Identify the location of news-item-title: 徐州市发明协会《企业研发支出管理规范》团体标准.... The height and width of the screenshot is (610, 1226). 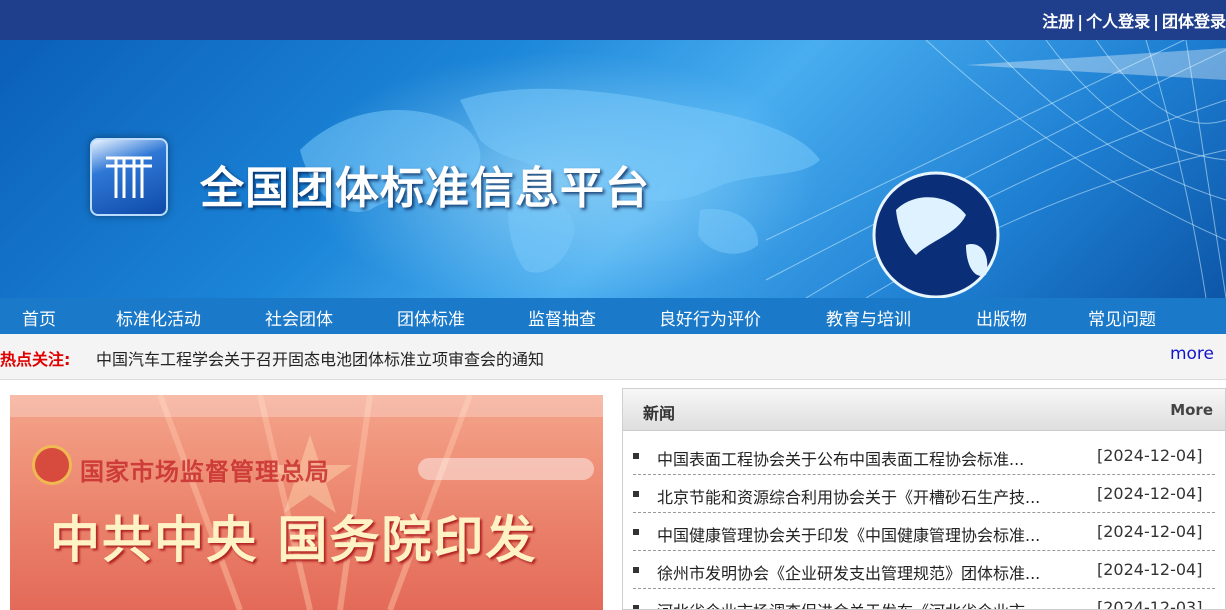
(862, 572).